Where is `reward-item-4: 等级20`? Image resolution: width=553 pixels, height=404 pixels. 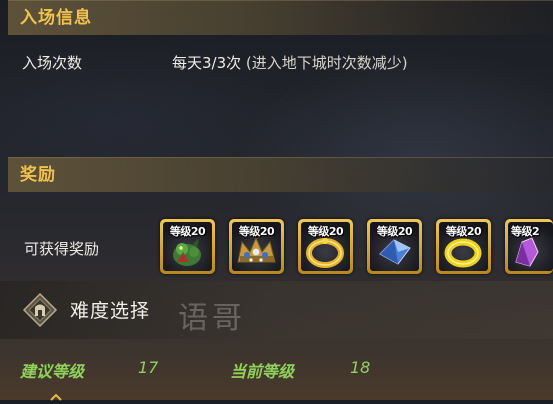 reward-item-4: 等级20 is located at coordinates (394, 246).